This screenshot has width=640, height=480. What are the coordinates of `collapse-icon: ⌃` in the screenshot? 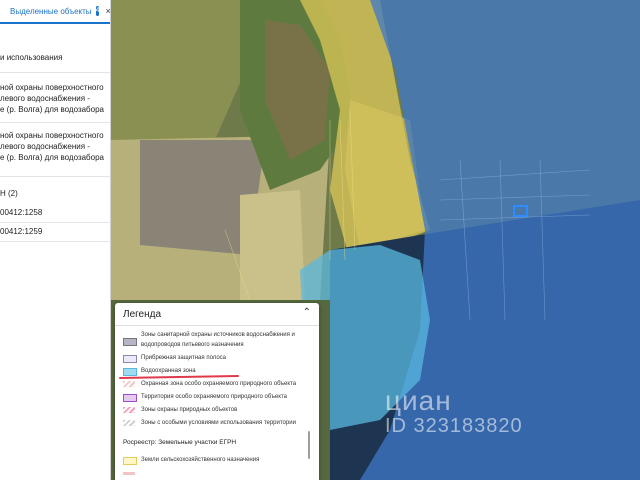 It's located at (307, 312).